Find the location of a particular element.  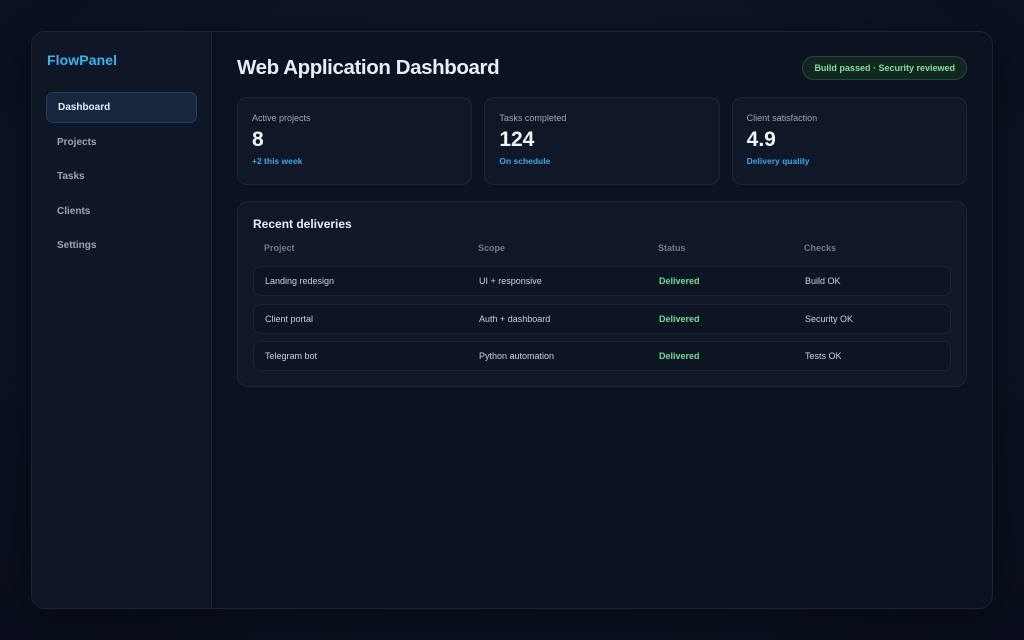

stat-label: Tasks completed is located at coordinates (533, 118).